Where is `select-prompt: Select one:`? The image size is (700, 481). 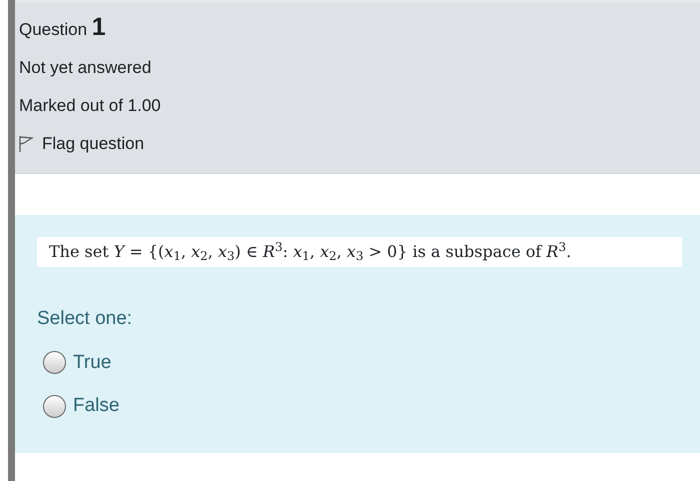 select-prompt: Select one: is located at coordinates (85, 319).